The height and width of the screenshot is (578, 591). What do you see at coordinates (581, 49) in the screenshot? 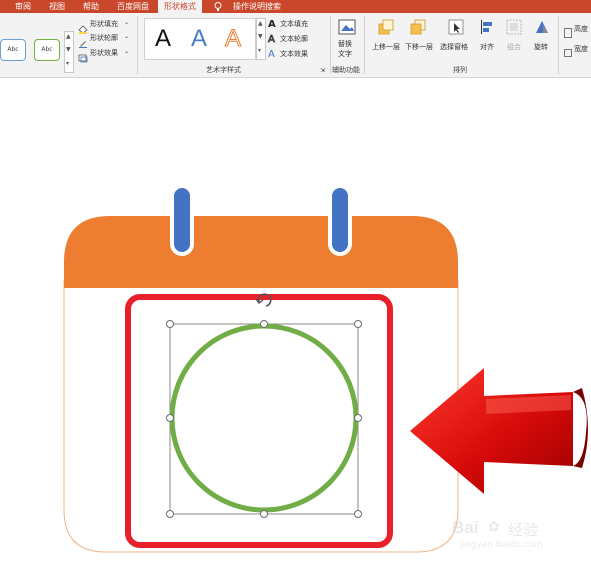
I see `width-field-label: 宽度` at bounding box center [581, 49].